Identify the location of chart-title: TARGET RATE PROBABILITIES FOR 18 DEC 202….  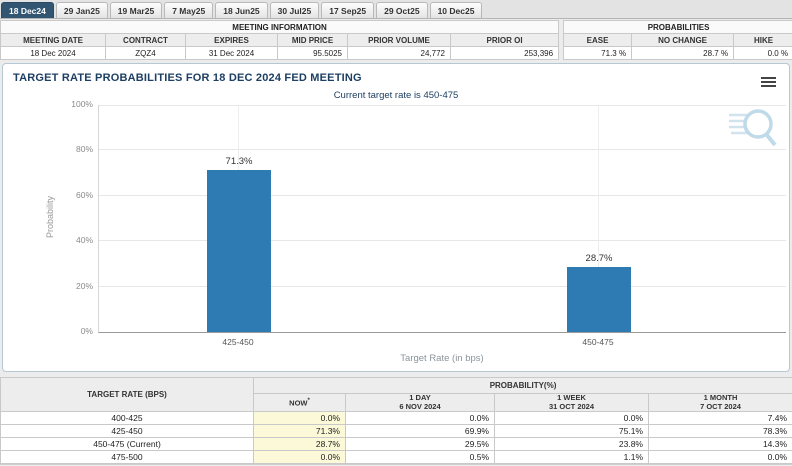
(187, 78).